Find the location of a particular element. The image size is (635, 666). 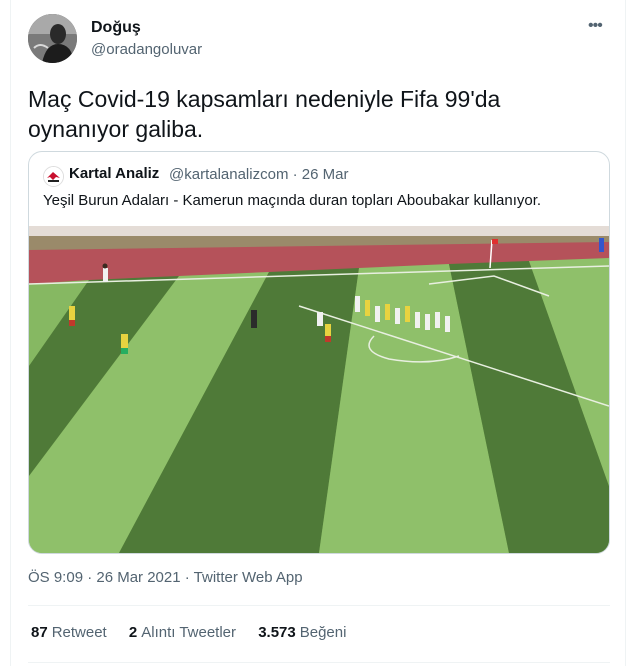

quote-count: 2 is located at coordinates (133, 632).